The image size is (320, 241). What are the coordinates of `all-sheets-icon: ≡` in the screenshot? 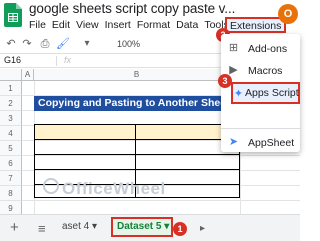 It's located at (42, 228).